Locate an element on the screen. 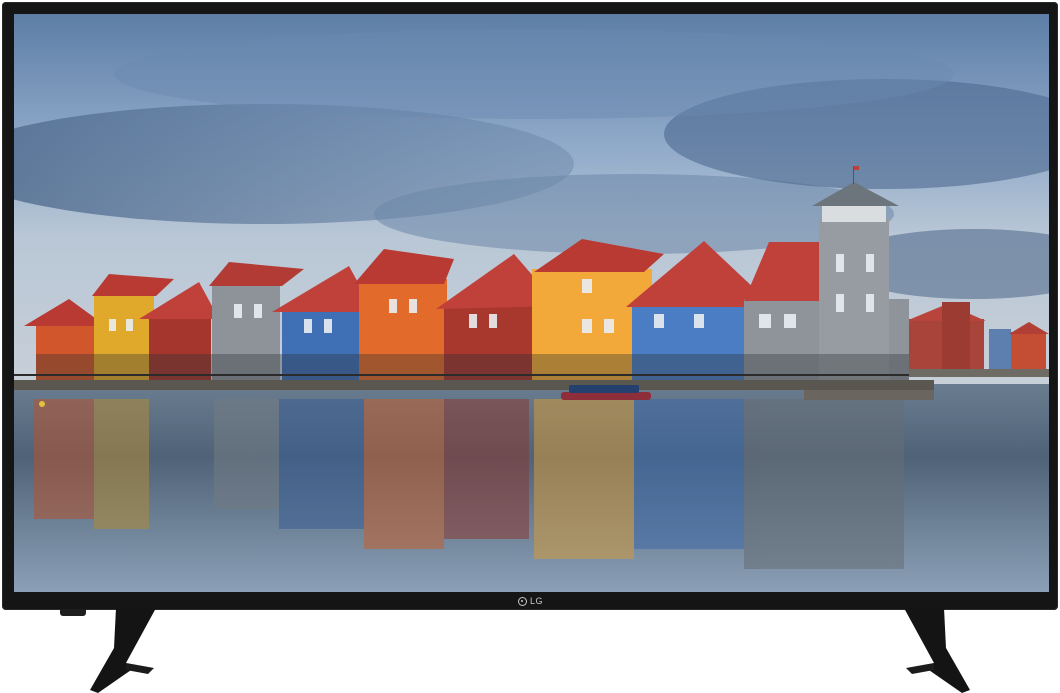 This screenshot has height=693, width=1060. lg-logo-icon is located at coordinates (522, 601).